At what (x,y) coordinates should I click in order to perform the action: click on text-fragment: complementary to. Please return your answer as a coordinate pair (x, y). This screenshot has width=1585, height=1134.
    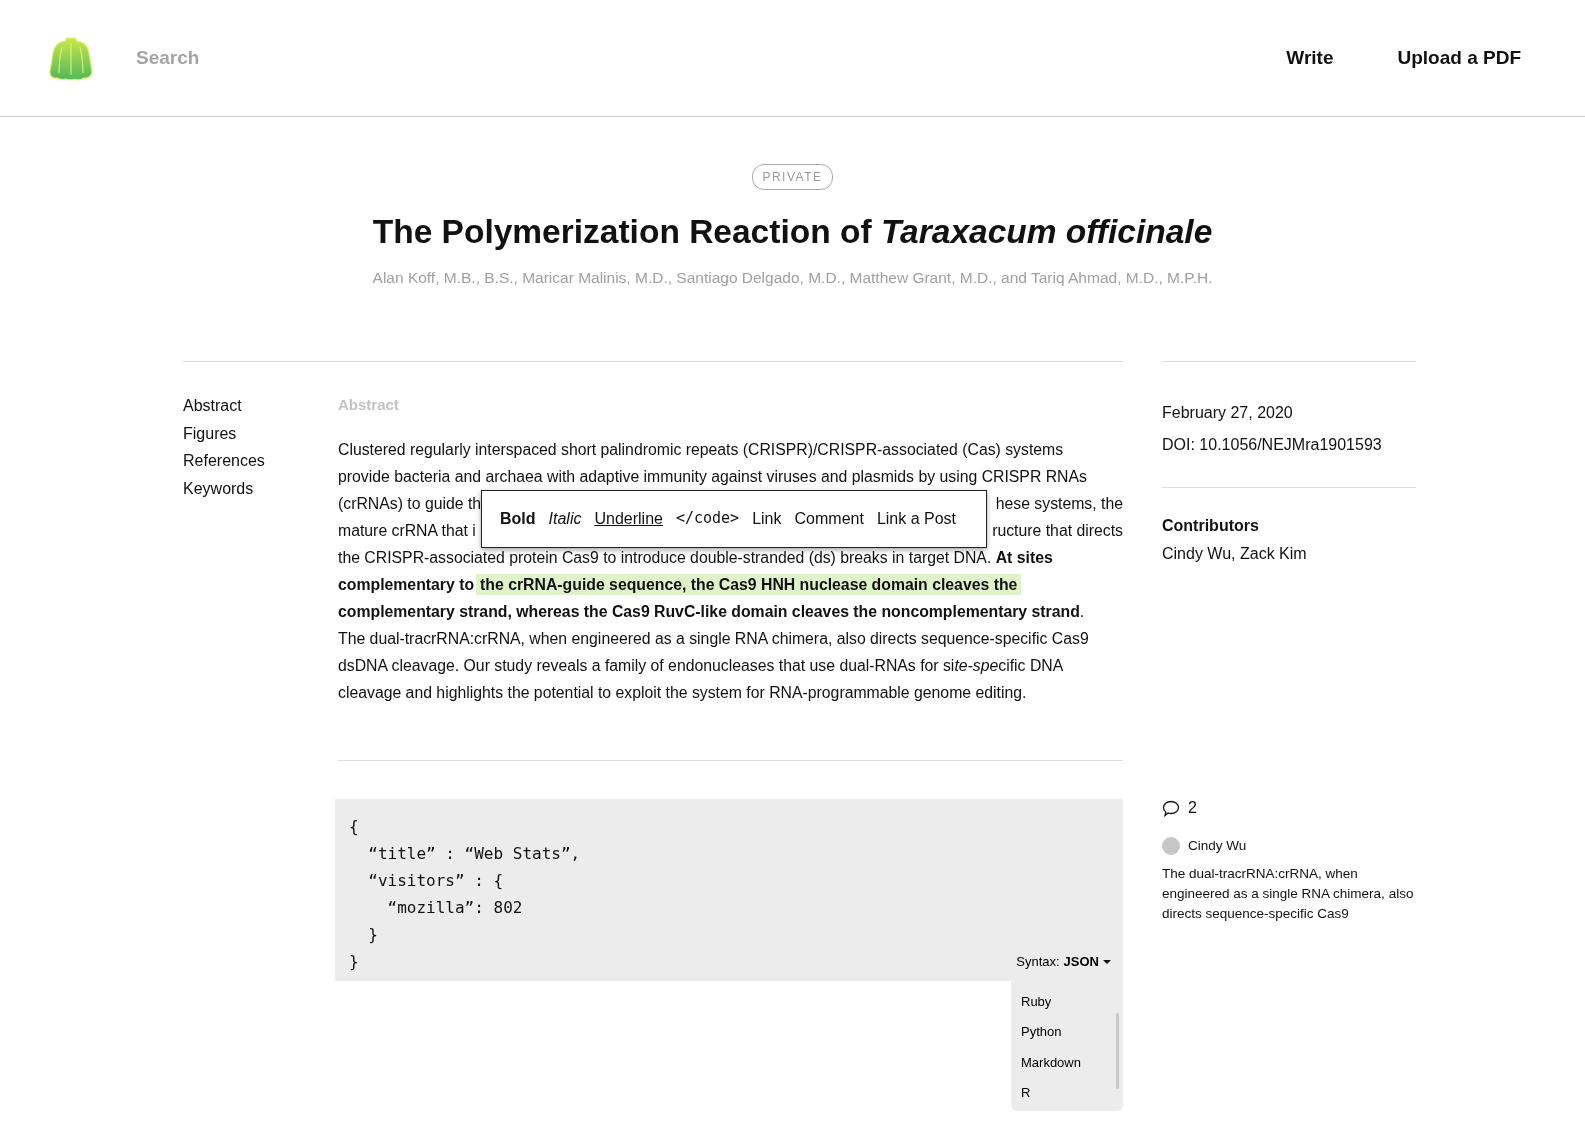
    Looking at the image, I should click on (406, 584).